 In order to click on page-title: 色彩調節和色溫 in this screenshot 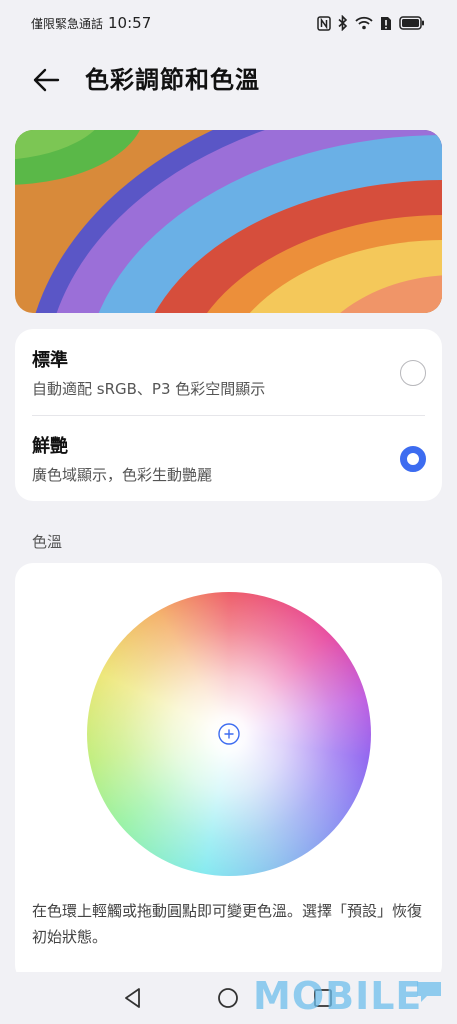, I will do `click(172, 80)`.